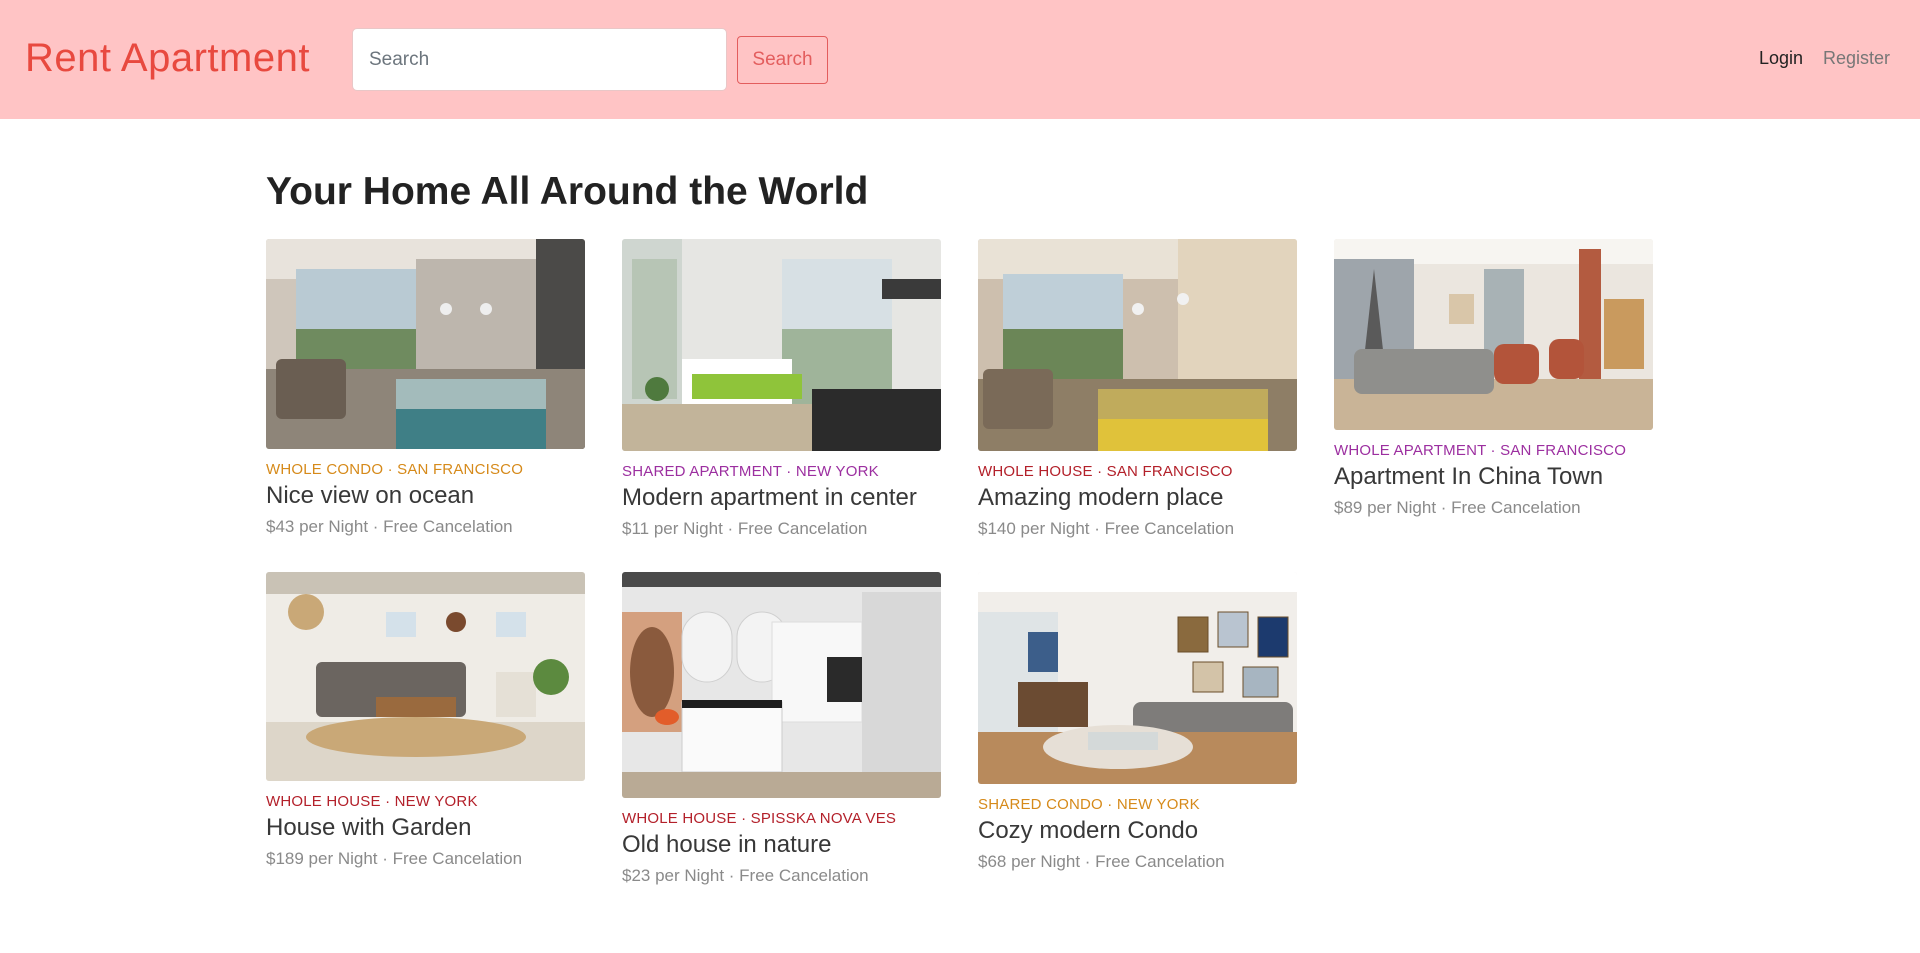 The width and height of the screenshot is (1920, 953). I want to click on listing-meta: WHOLE HOUSE · SPISSKA NOVA VES, so click(759, 818).